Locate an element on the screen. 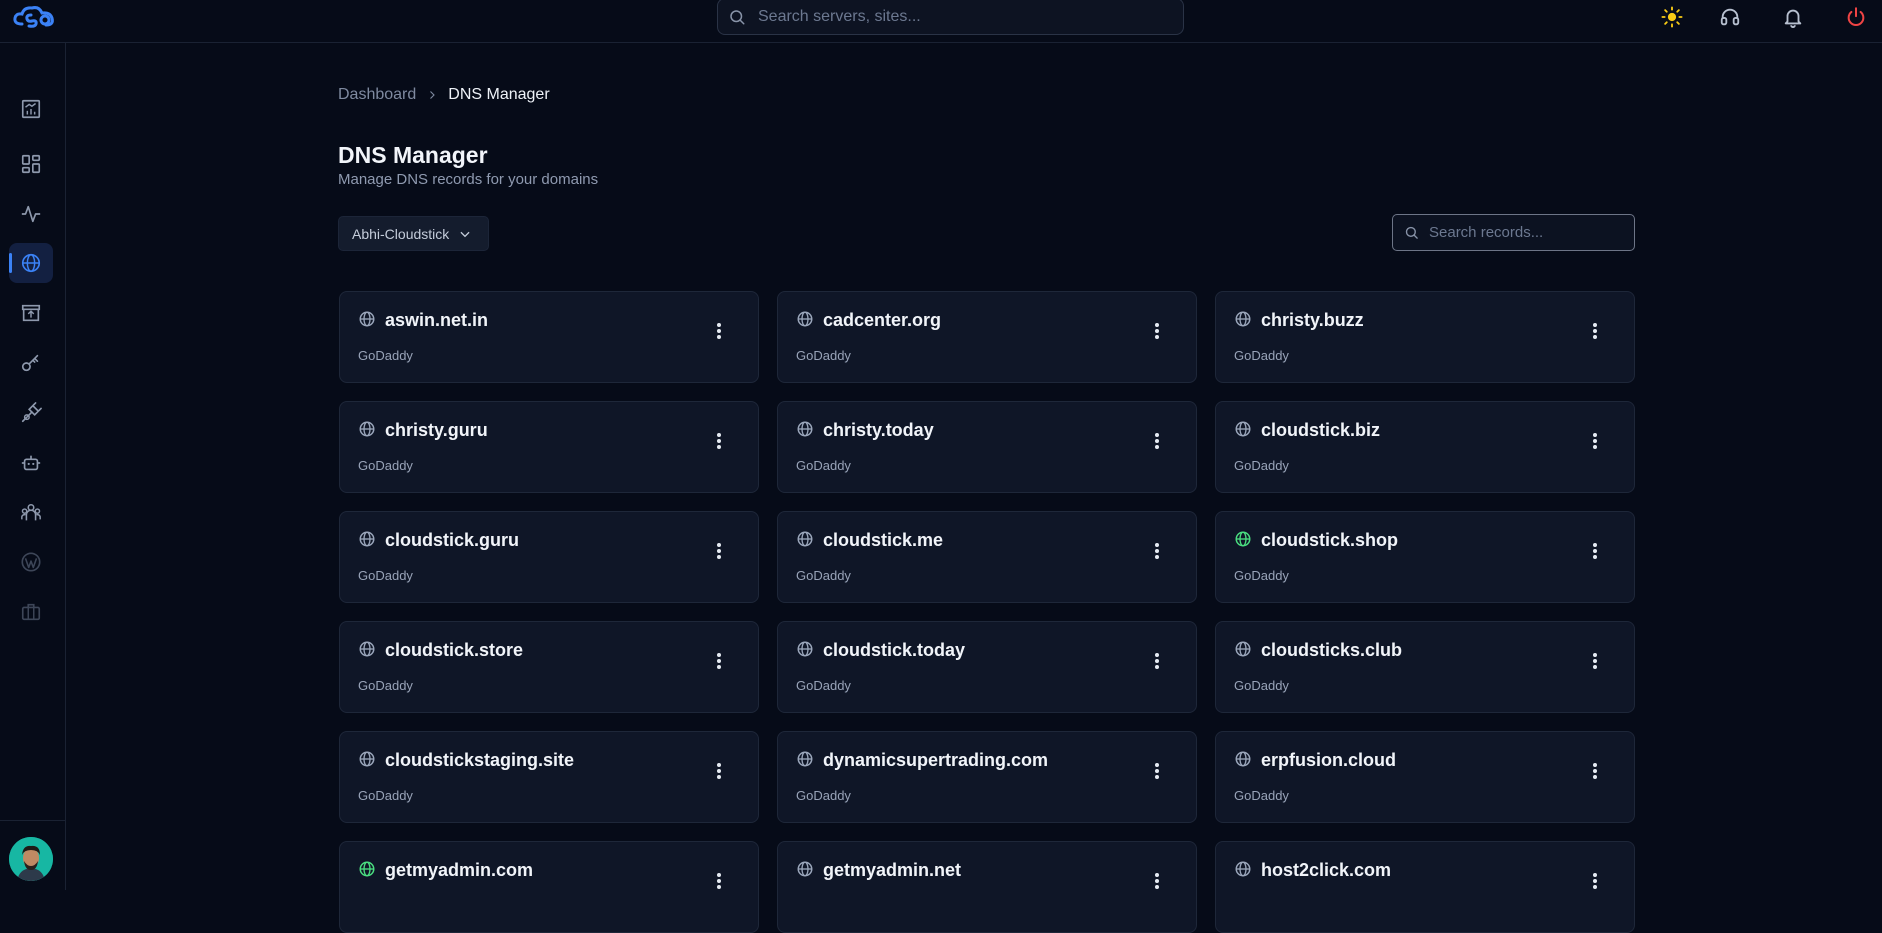 The height and width of the screenshot is (933, 1882). sidebar-item-billing is located at coordinates (31, 612).